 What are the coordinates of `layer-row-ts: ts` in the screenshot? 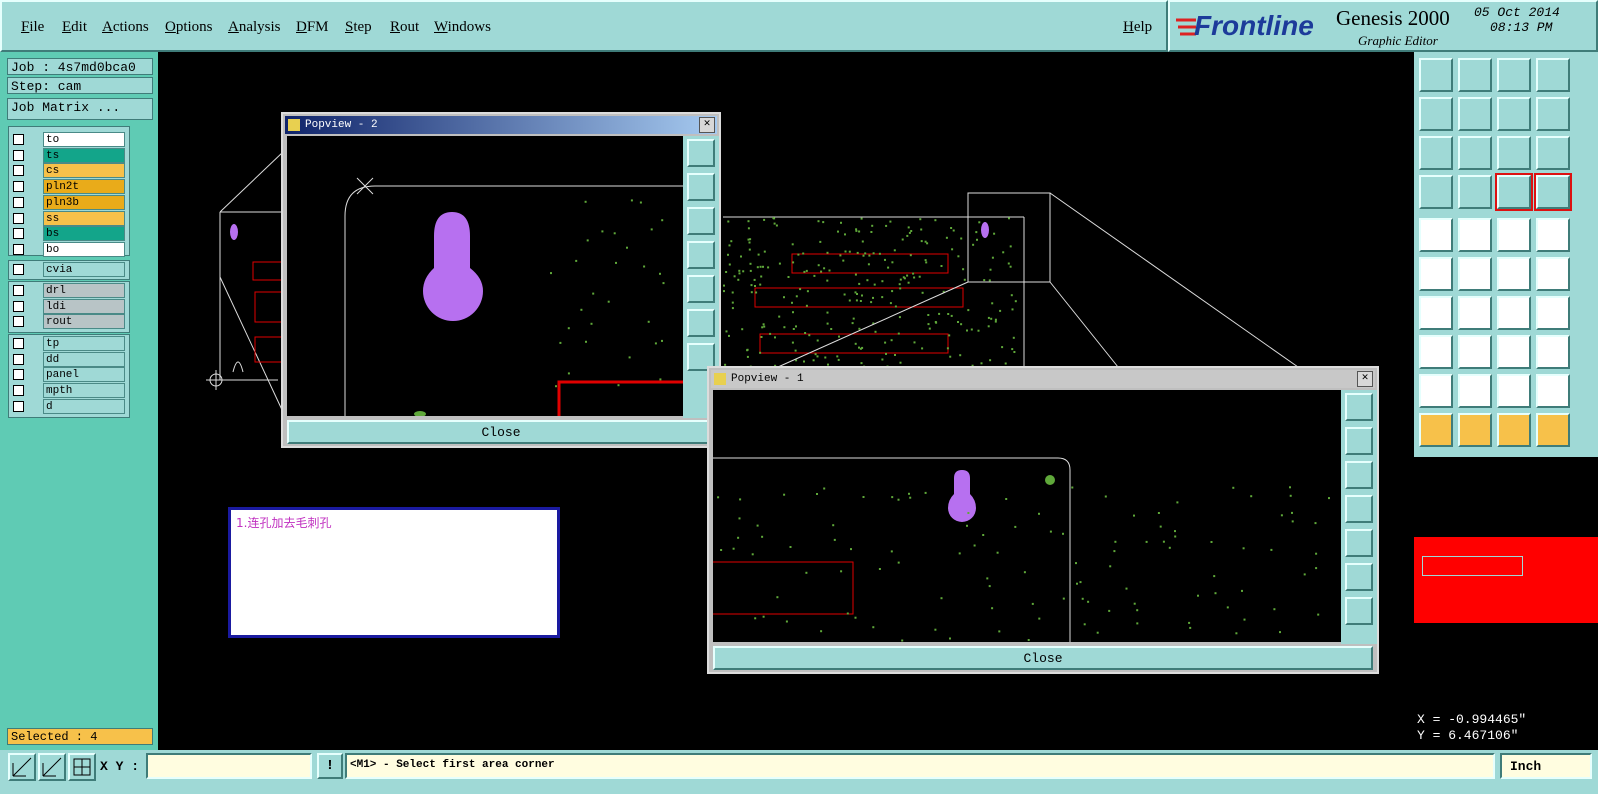 It's located at (68, 155).